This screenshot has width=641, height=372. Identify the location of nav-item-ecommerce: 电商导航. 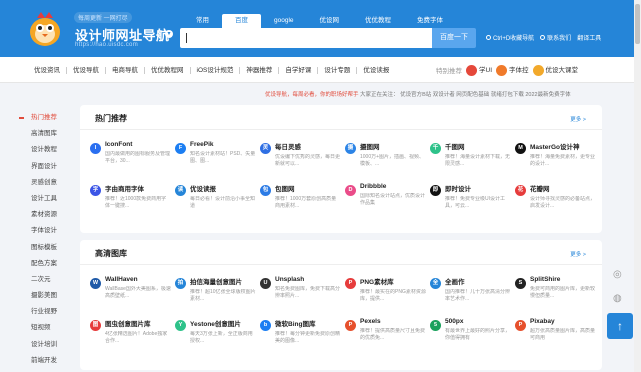
(125, 70).